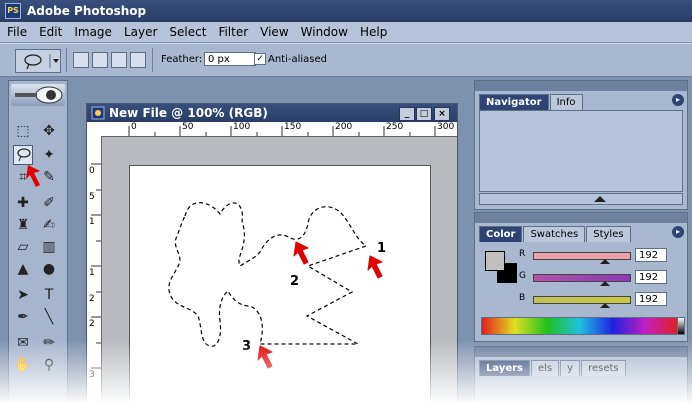 This screenshot has width=692, height=402. Describe the element at coordinates (49, 131) in the screenshot. I see `move-tool-icon: ✥` at that location.